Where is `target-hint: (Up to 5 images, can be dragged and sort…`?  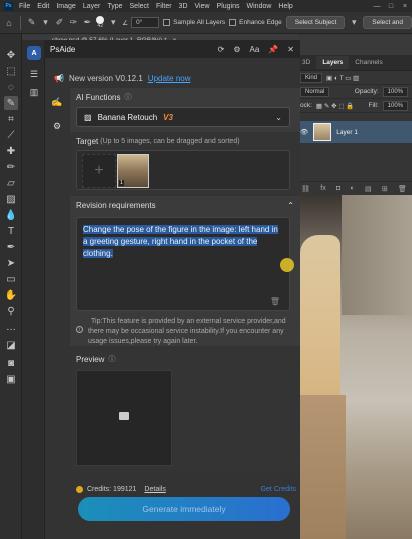
target-hint: (Up to 5 images, can be dragged and sort… is located at coordinates (170, 141).